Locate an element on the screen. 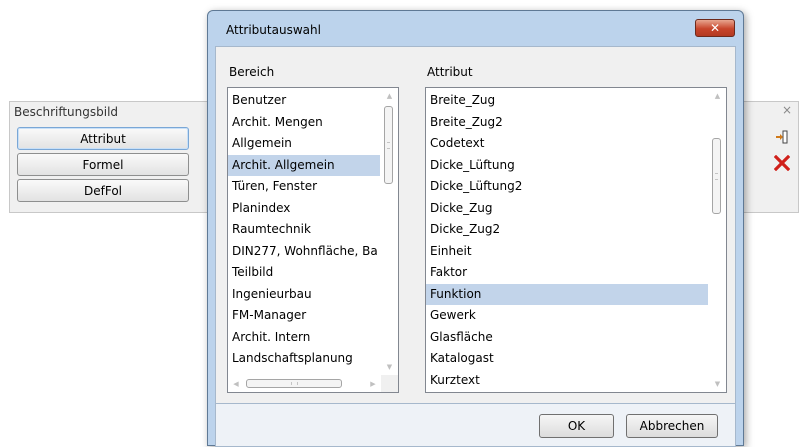 This screenshot has height=447, width=799. list-item: Glasfläche is located at coordinates (567, 338).